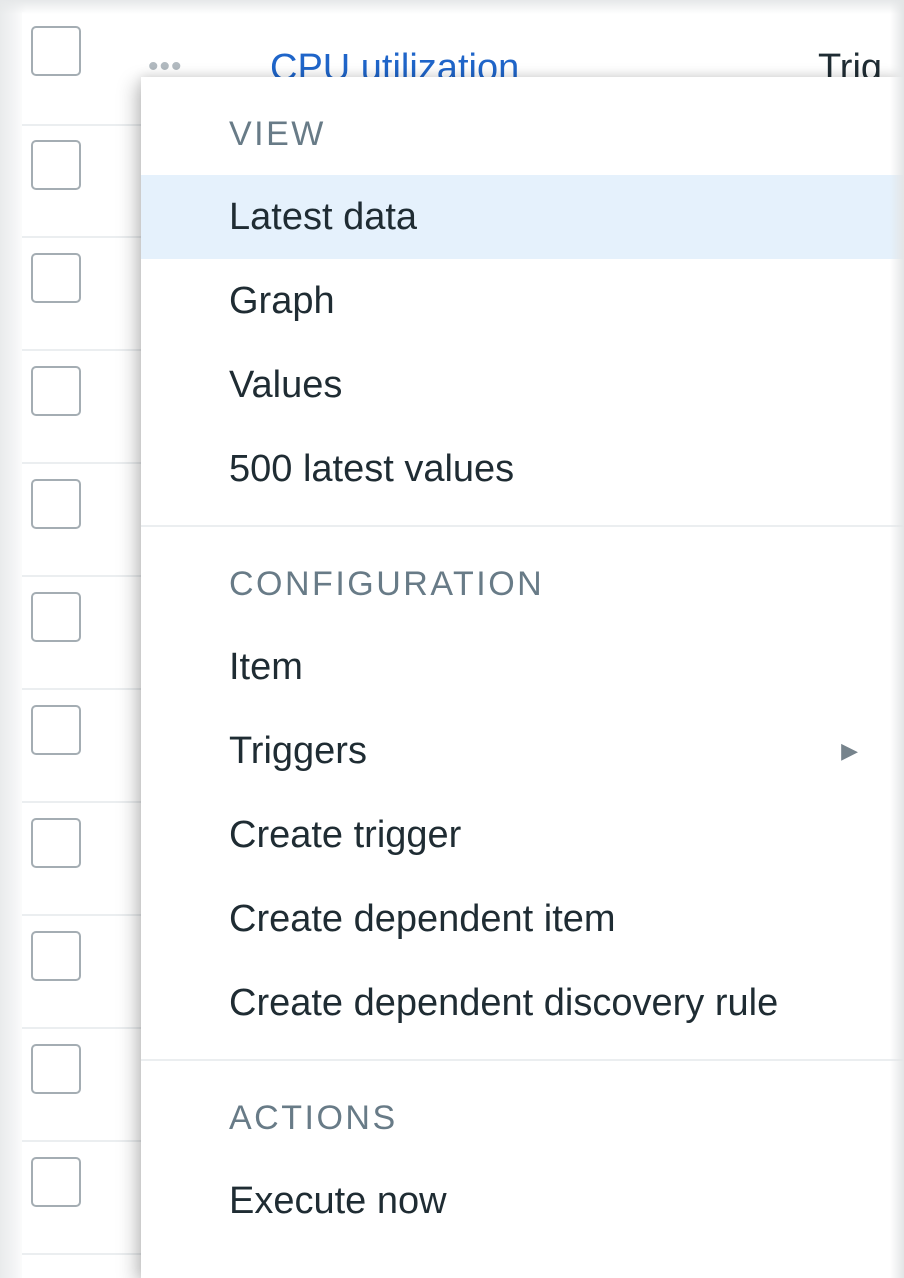  Describe the element at coordinates (277, 134) in the screenshot. I see `menu-section-header: VIEW` at that location.